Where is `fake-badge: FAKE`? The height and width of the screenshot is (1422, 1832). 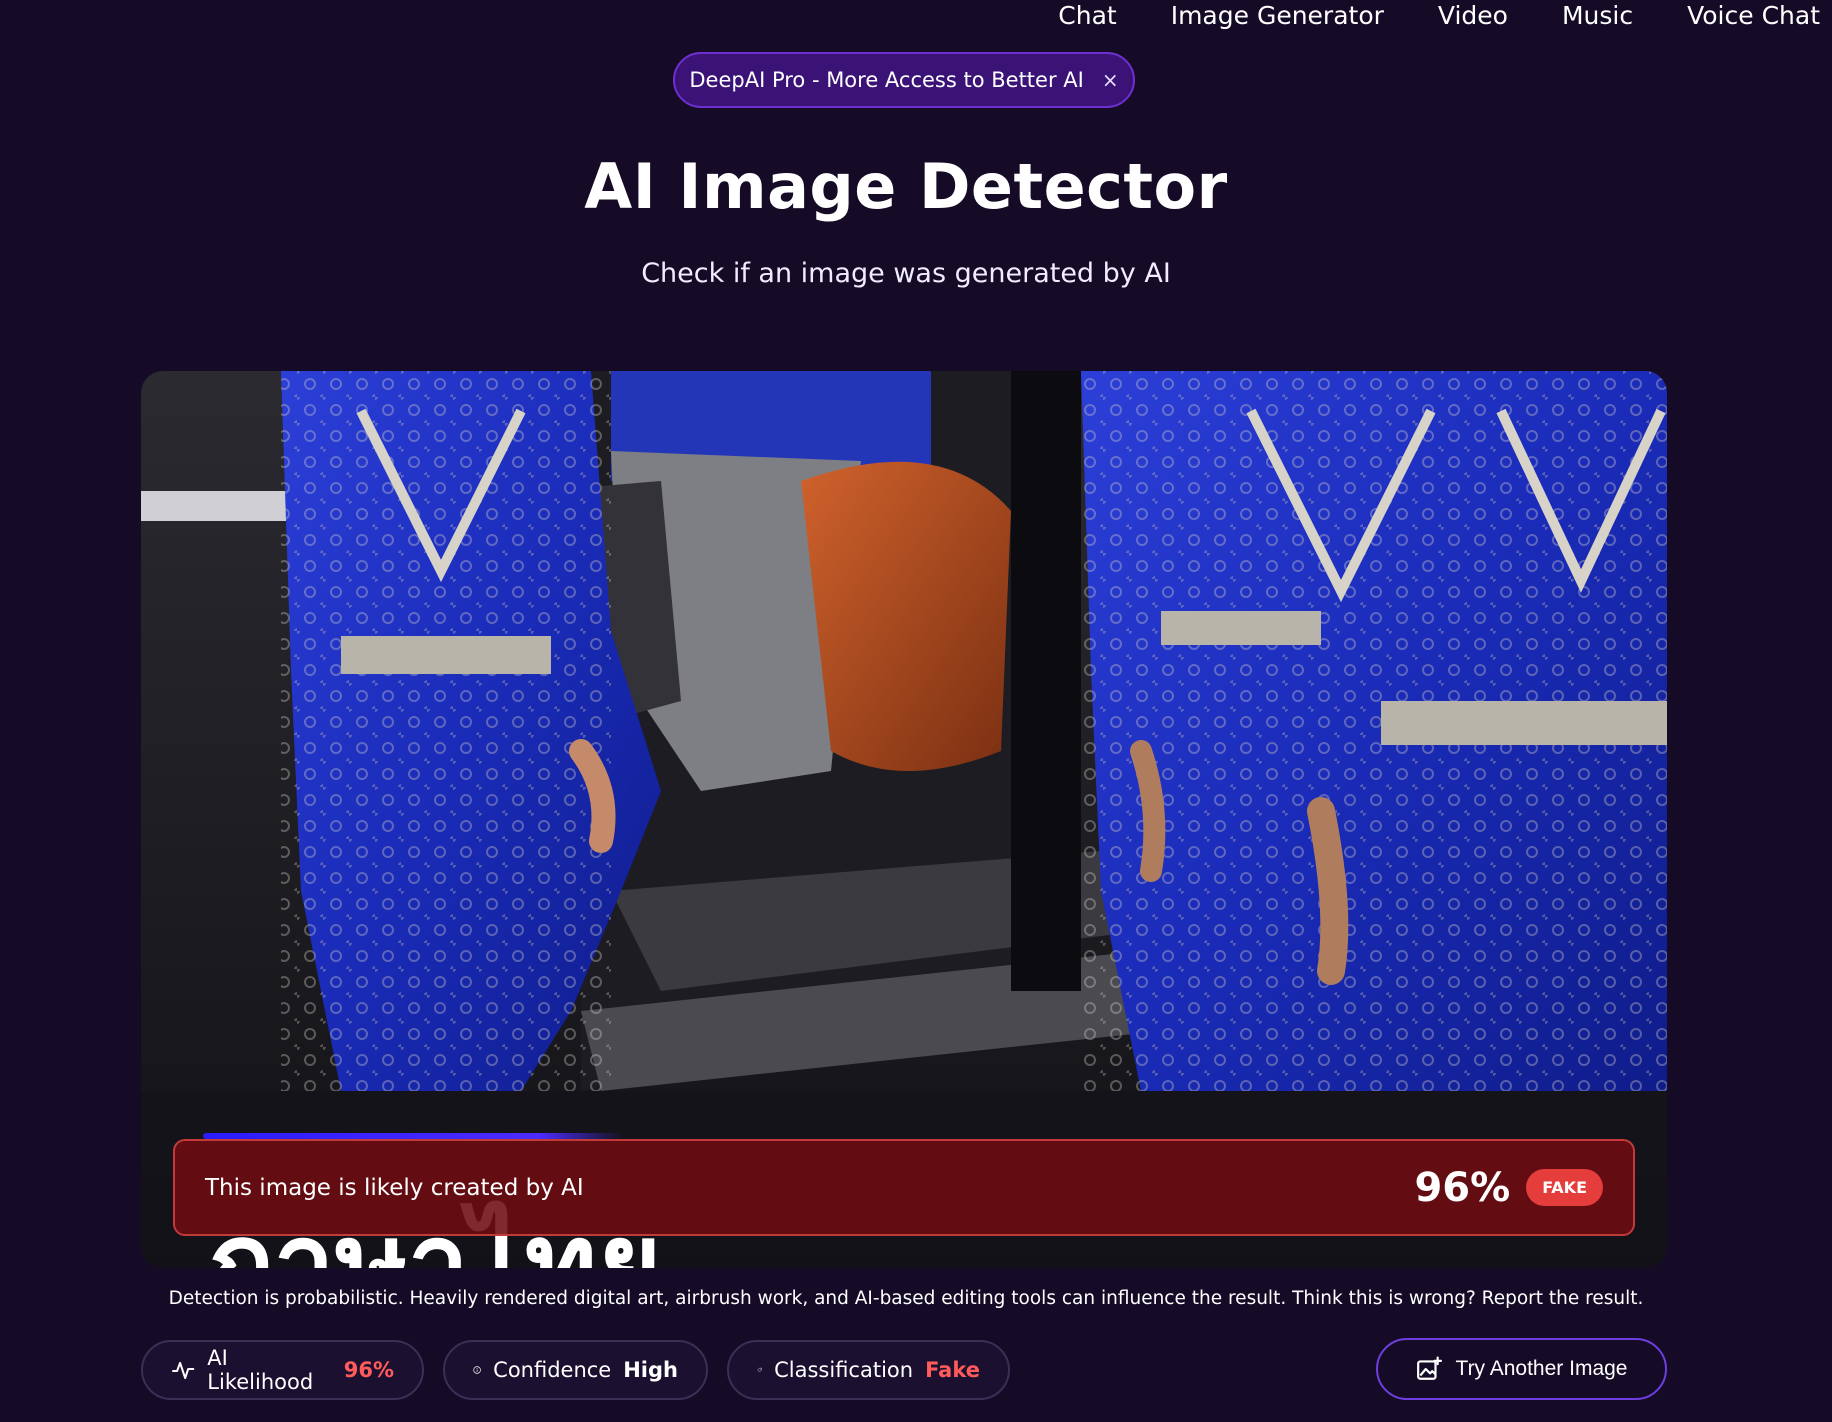 fake-badge: FAKE is located at coordinates (1564, 1187).